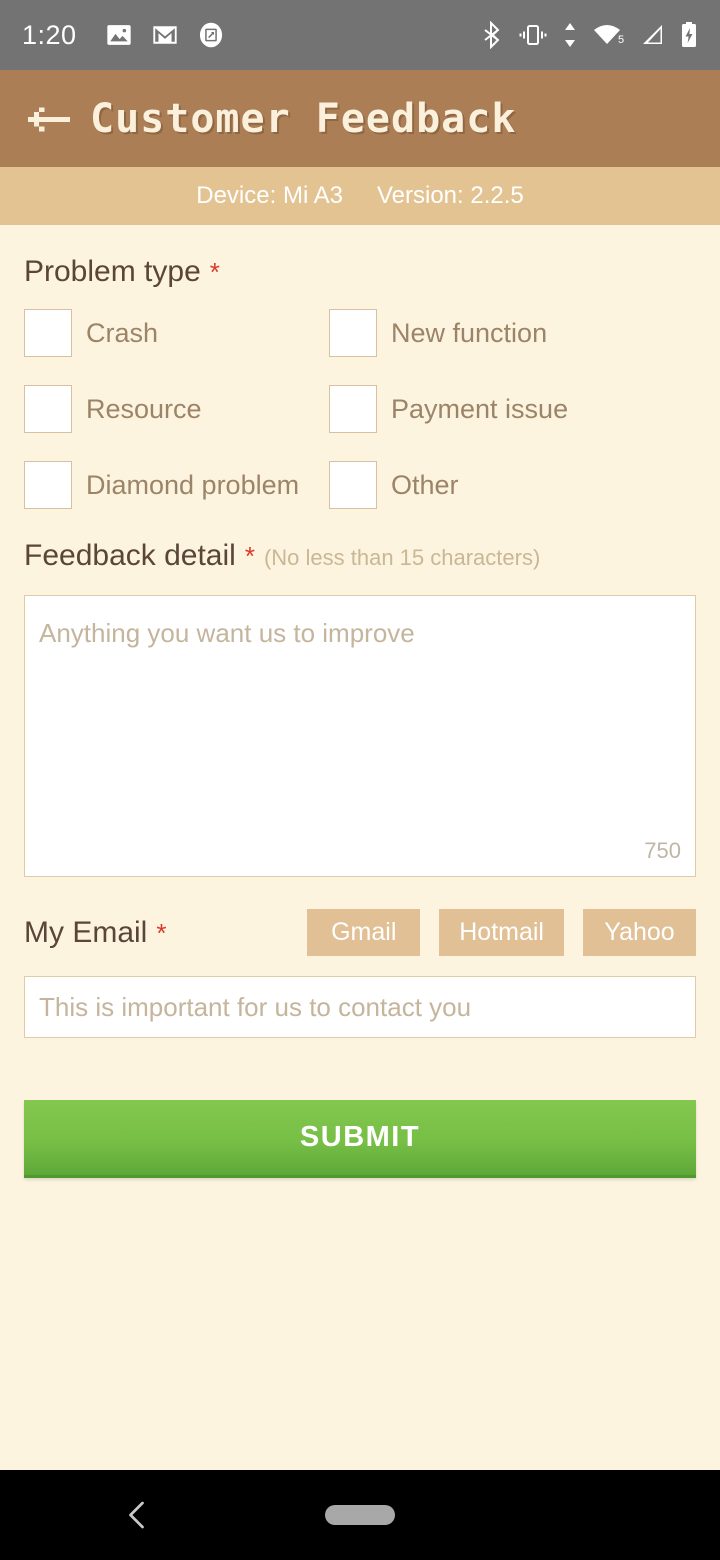 The height and width of the screenshot is (1560, 720). What do you see at coordinates (138, 1515) in the screenshot?
I see `nav-back-icon` at bounding box center [138, 1515].